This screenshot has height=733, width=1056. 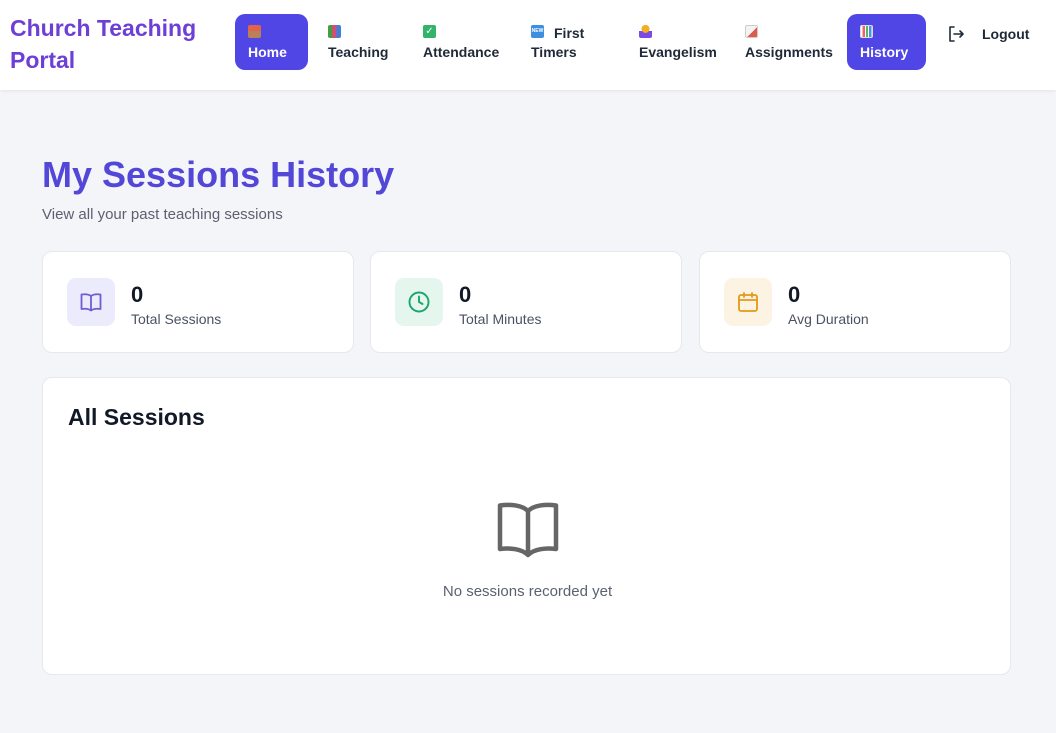 What do you see at coordinates (785, 42) in the screenshot?
I see `nav-item-assignments: Assignments` at bounding box center [785, 42].